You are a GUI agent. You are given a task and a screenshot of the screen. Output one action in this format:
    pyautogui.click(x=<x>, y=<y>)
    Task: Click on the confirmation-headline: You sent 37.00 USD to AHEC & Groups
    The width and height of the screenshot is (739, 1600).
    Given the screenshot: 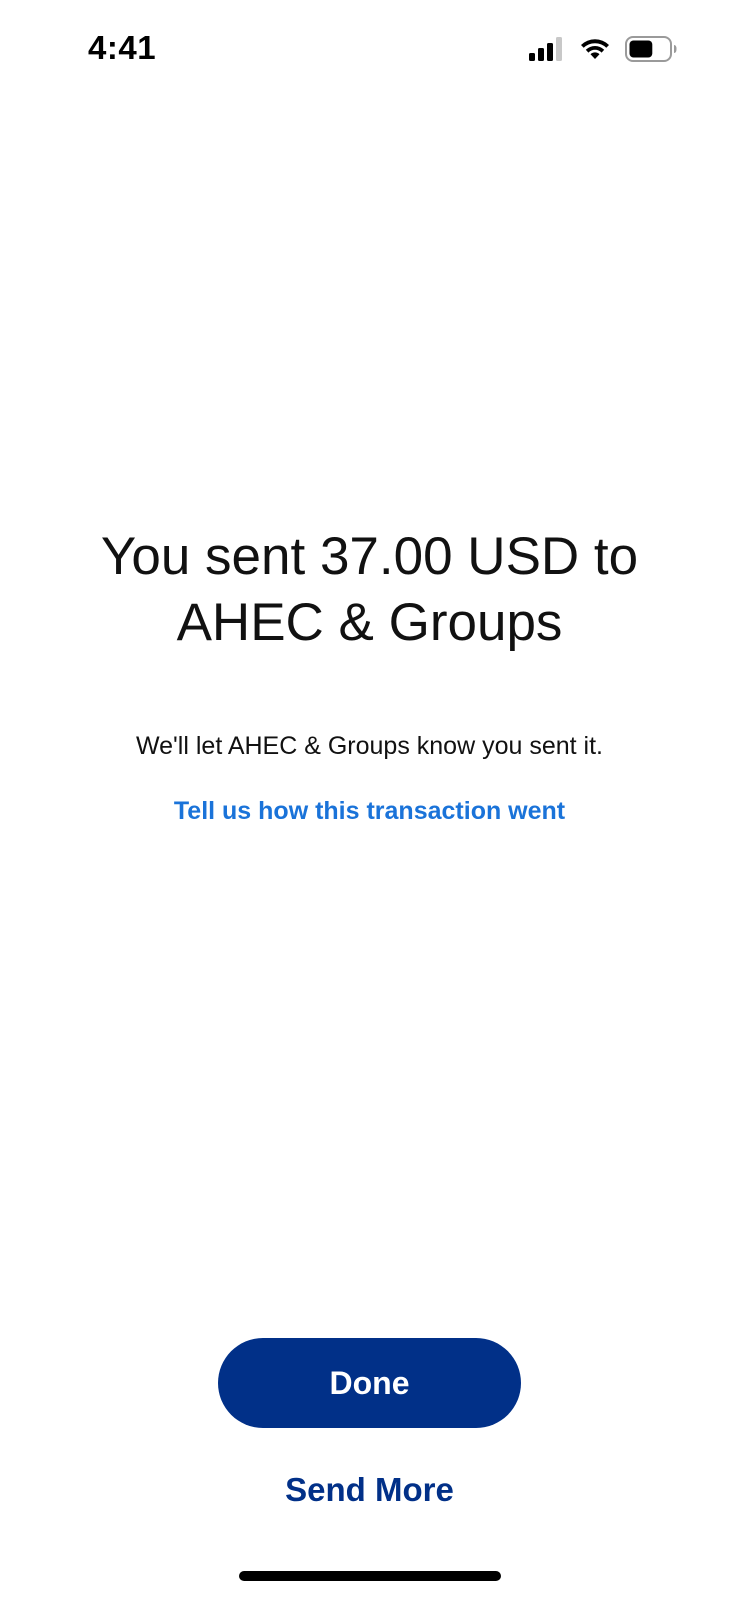 What is the action you would take?
    pyautogui.click(x=369, y=589)
    